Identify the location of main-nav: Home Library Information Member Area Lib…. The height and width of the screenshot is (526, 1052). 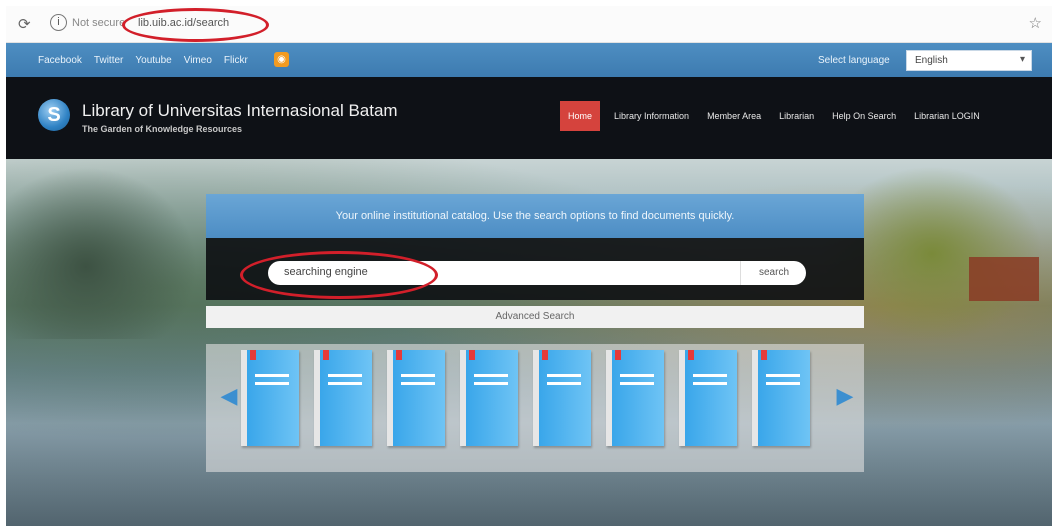
(779, 116).